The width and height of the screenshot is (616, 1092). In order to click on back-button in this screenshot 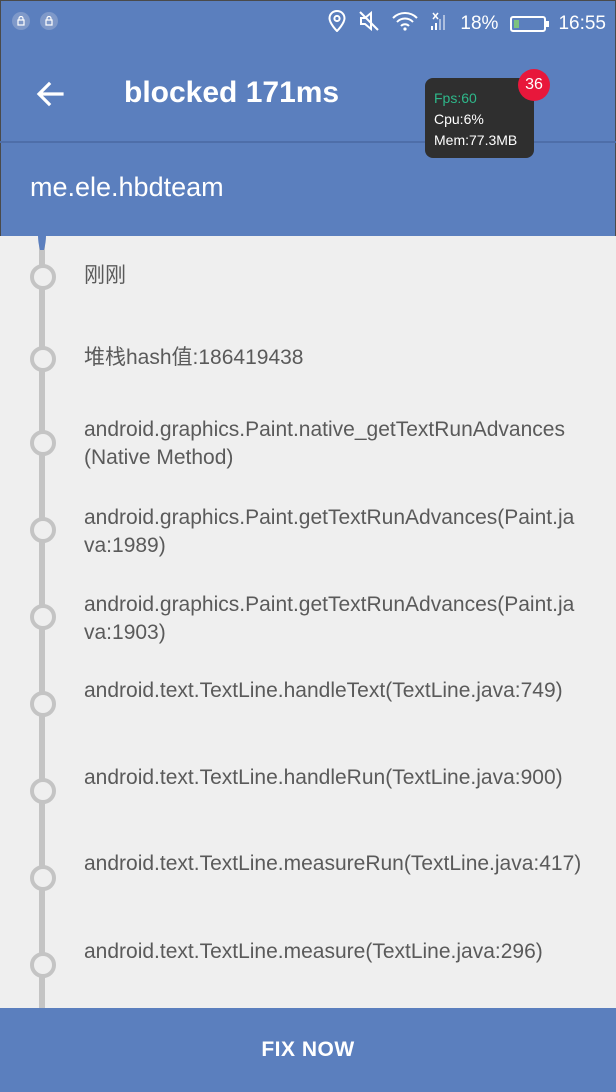, I will do `click(50, 94)`.